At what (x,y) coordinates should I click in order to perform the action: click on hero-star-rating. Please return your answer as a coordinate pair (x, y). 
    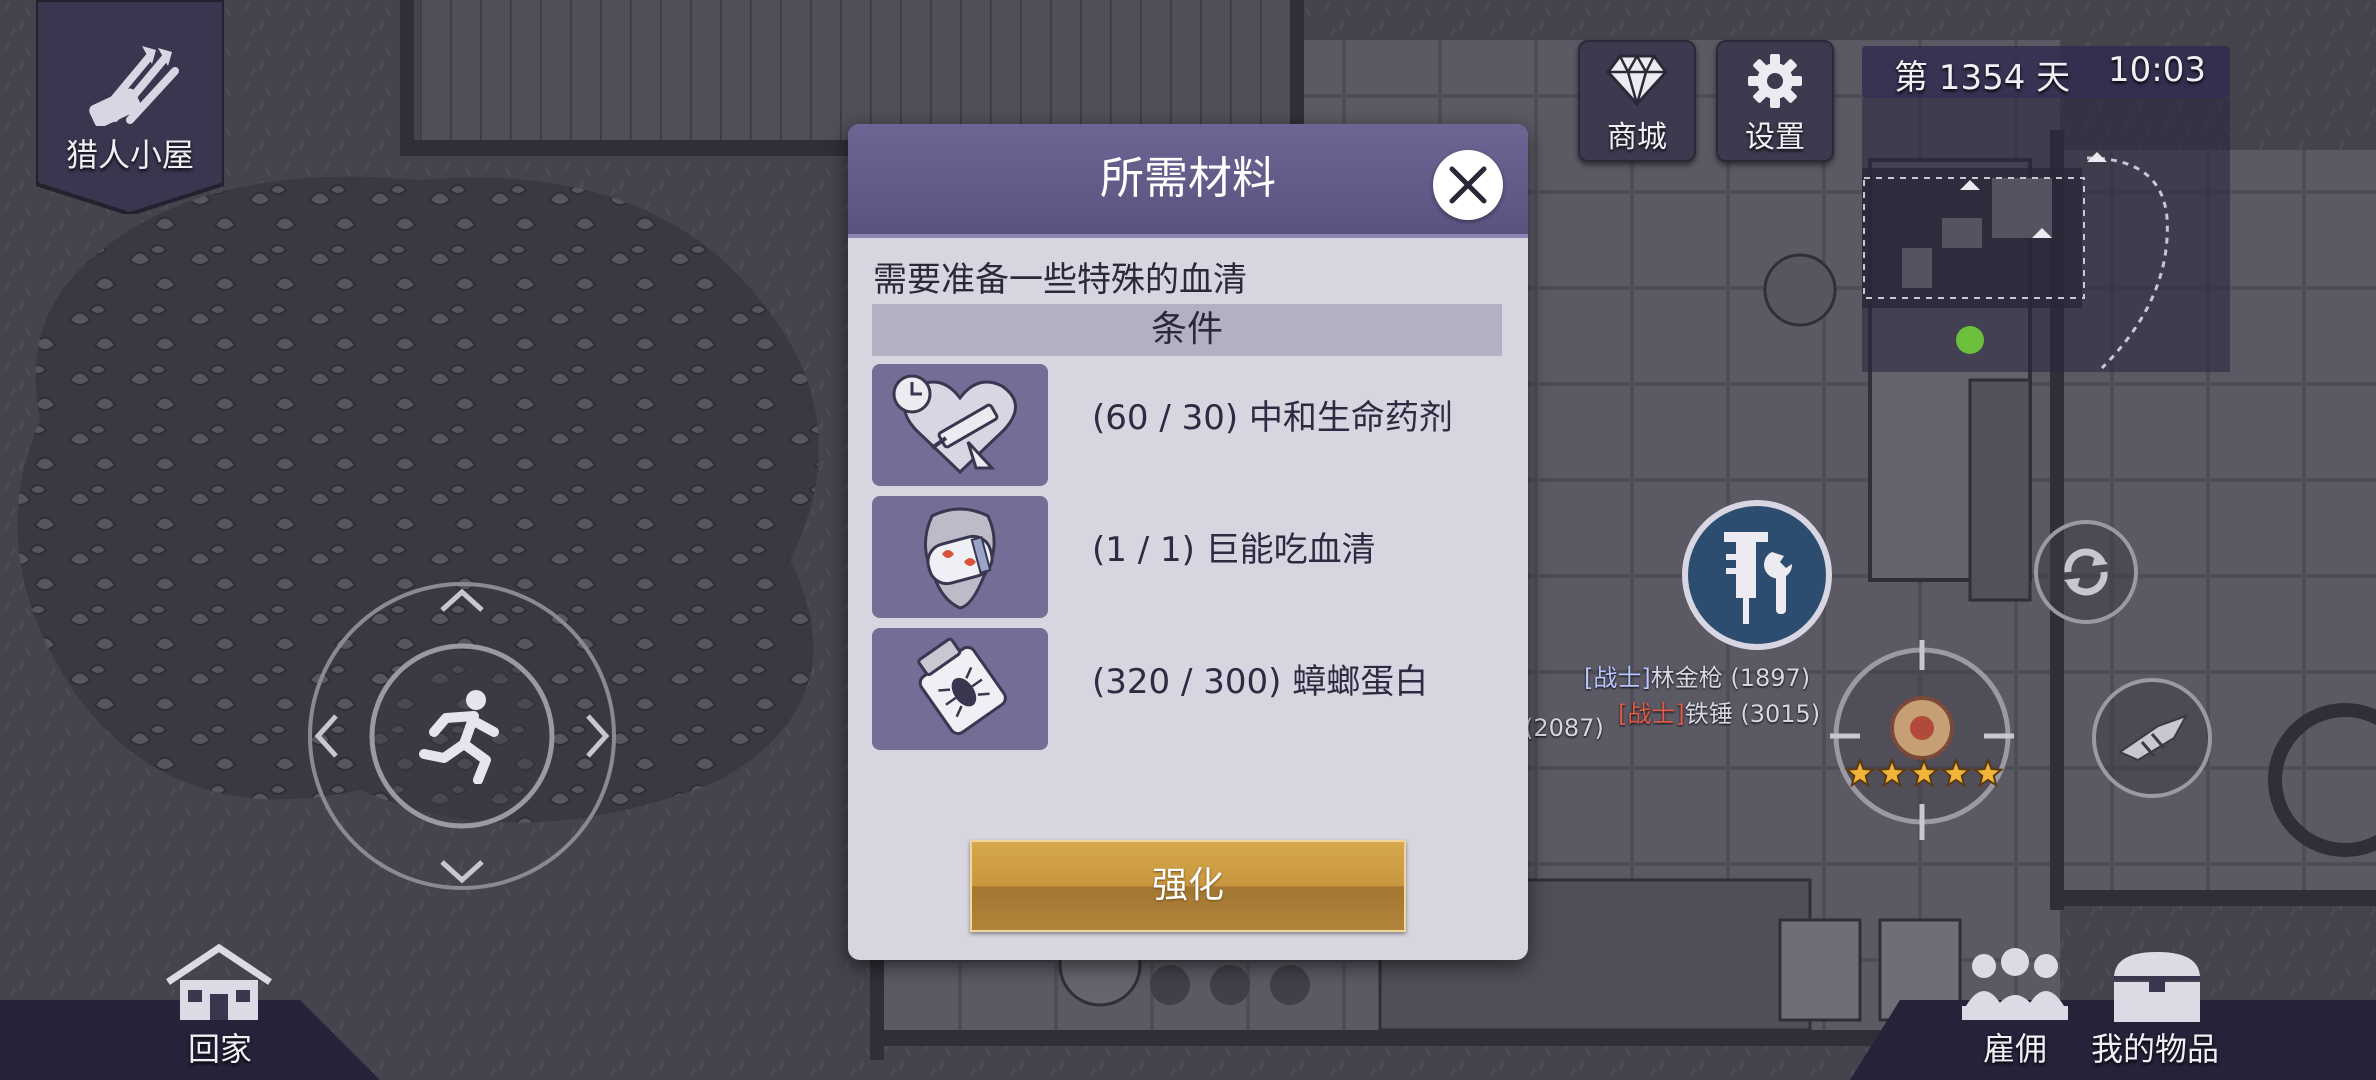
    Looking at the image, I should click on (1924, 773).